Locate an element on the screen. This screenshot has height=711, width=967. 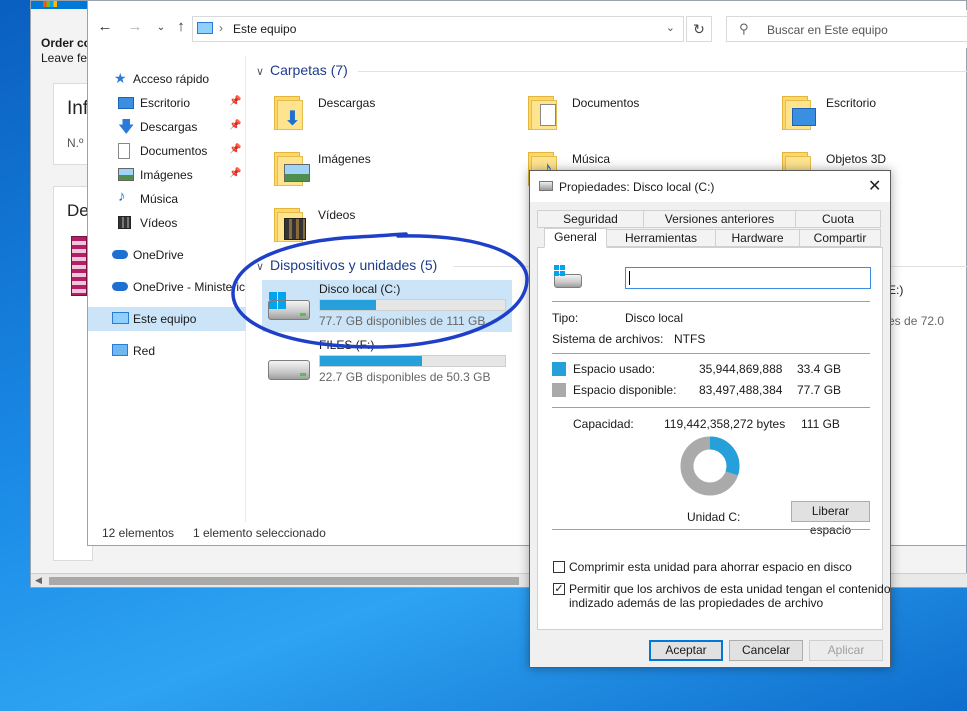
music-icon: ♪ is located at coordinates (122, 196).